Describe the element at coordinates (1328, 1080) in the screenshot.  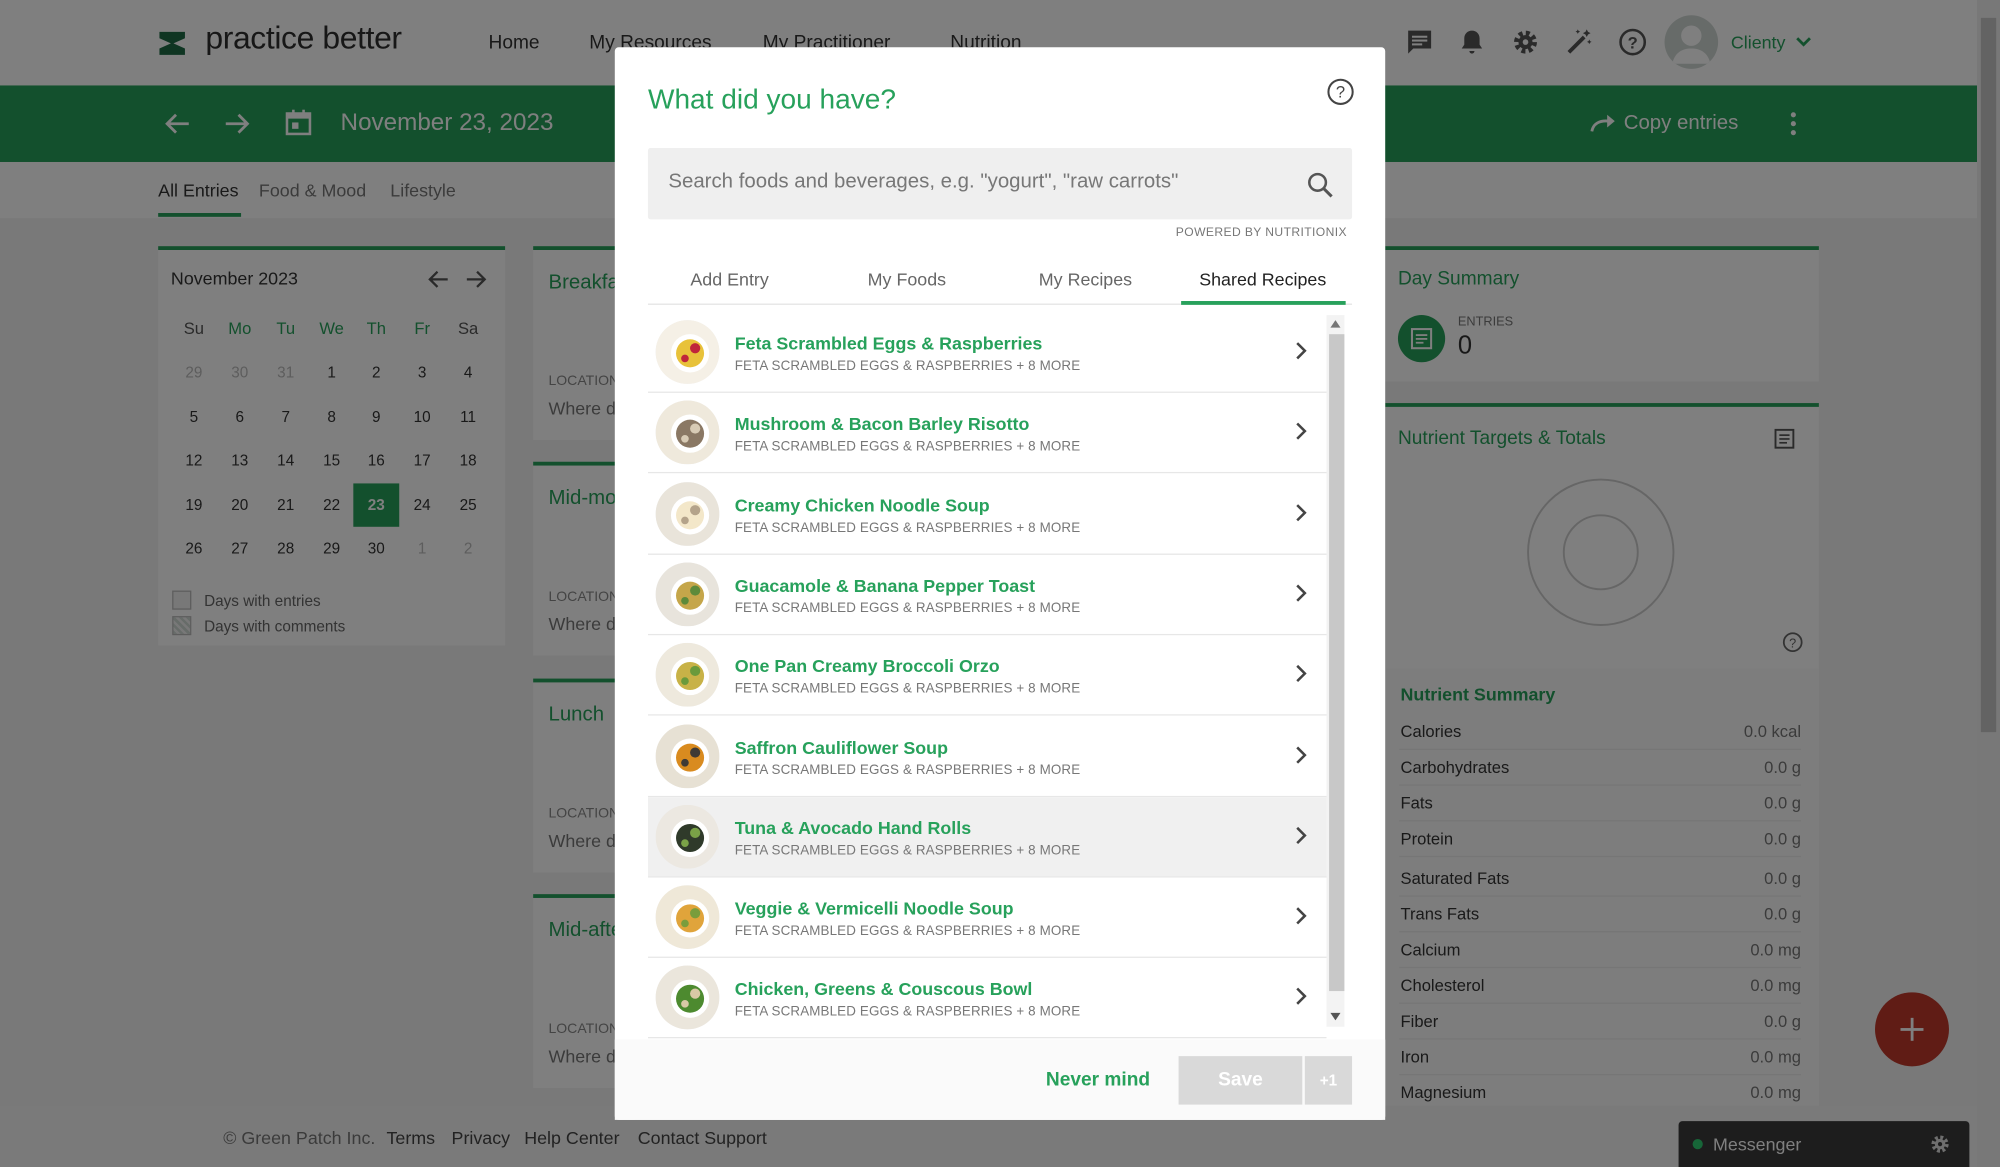
I see `save-count-badge: +1` at that location.